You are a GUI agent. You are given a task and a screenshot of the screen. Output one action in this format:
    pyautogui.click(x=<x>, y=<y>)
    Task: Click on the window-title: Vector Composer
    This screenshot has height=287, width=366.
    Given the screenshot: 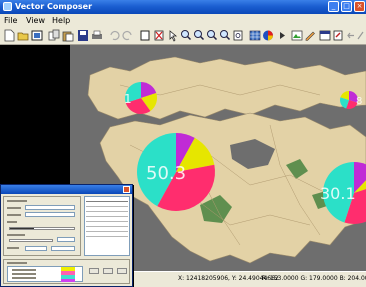 What is the action you would take?
    pyautogui.click(x=54, y=6)
    